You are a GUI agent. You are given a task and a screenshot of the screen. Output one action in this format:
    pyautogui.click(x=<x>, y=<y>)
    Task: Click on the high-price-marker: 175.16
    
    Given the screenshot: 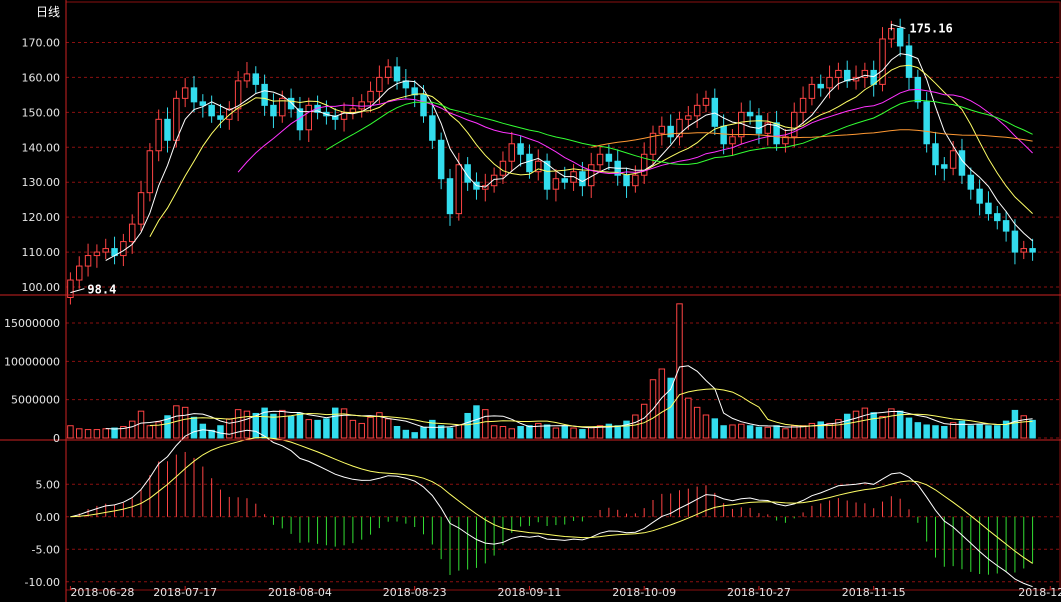 What is the action you would take?
    pyautogui.click(x=930, y=28)
    